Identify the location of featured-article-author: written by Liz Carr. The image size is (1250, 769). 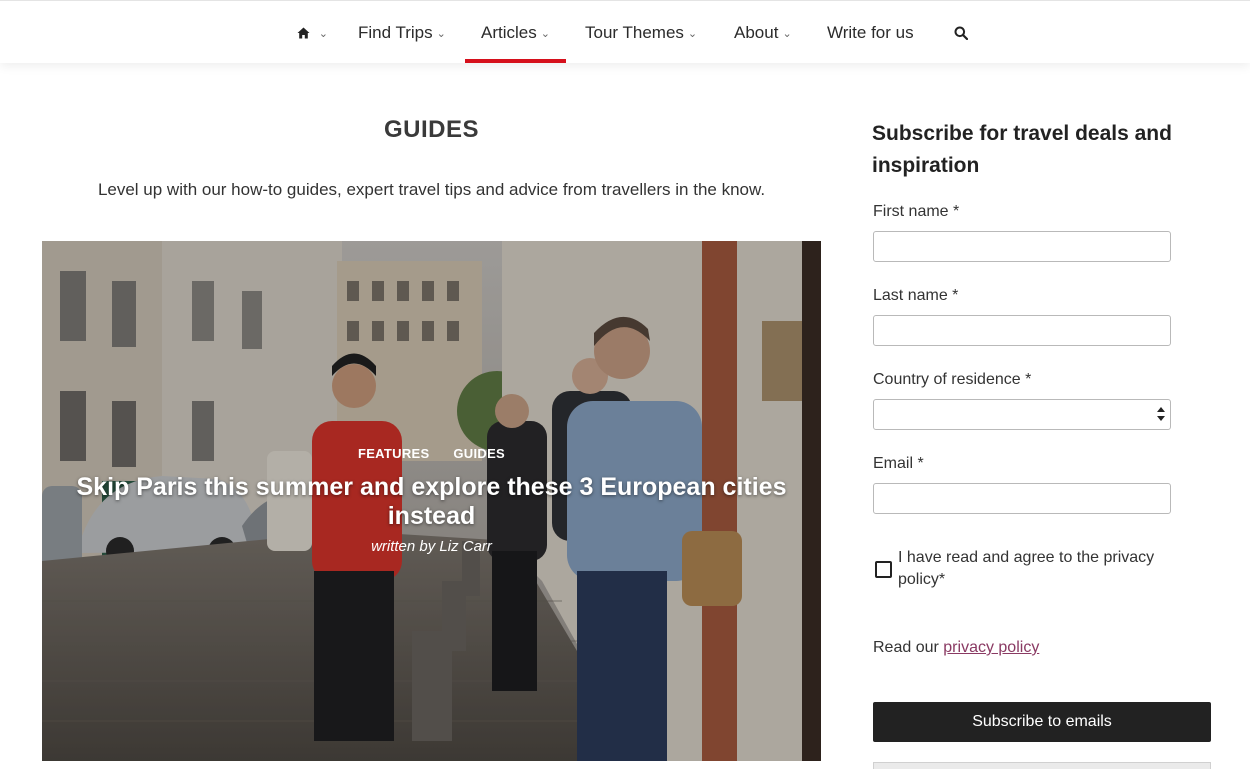
(431, 546).